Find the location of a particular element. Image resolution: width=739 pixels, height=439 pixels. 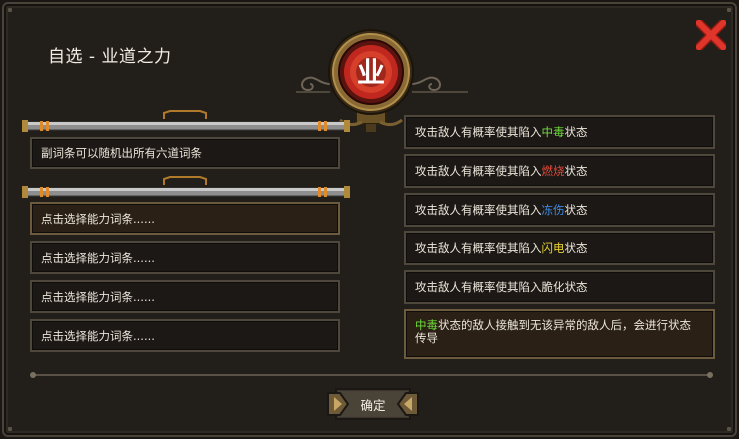

effect-lightning: 攻击敌人有概率使其陷入 闪电 状态 is located at coordinates (559, 248).